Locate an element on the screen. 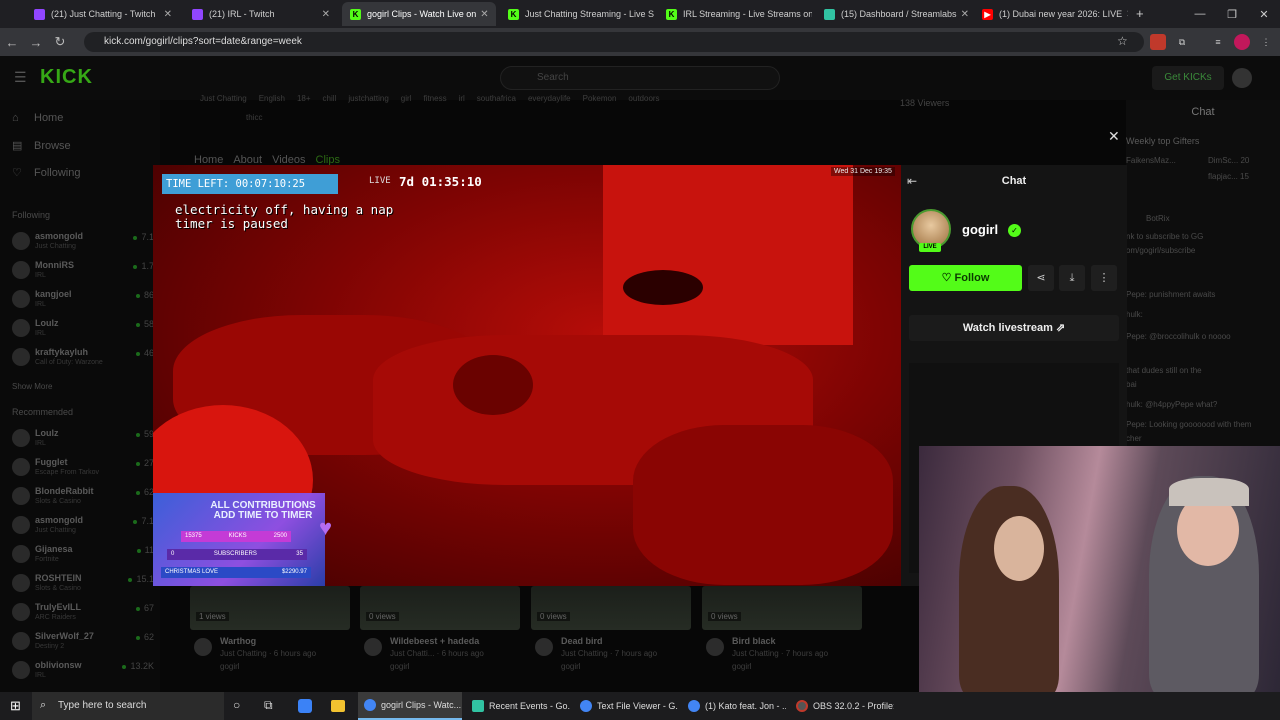 This screenshot has height=720, width=1280. sidebar-item-following: ♡ Following is located at coordinates (46, 173).